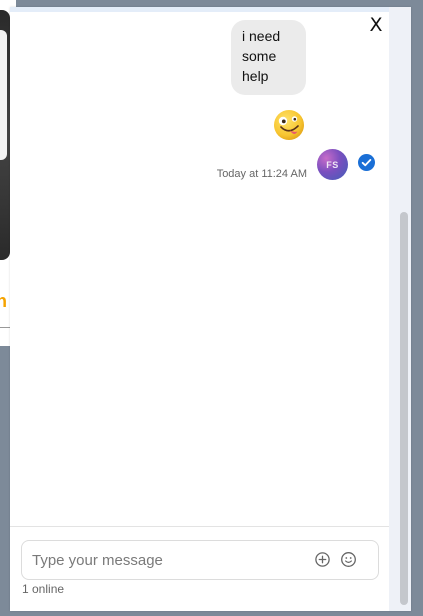  What do you see at coordinates (43, 589) in the screenshot?
I see `online-status: 1 online` at bounding box center [43, 589].